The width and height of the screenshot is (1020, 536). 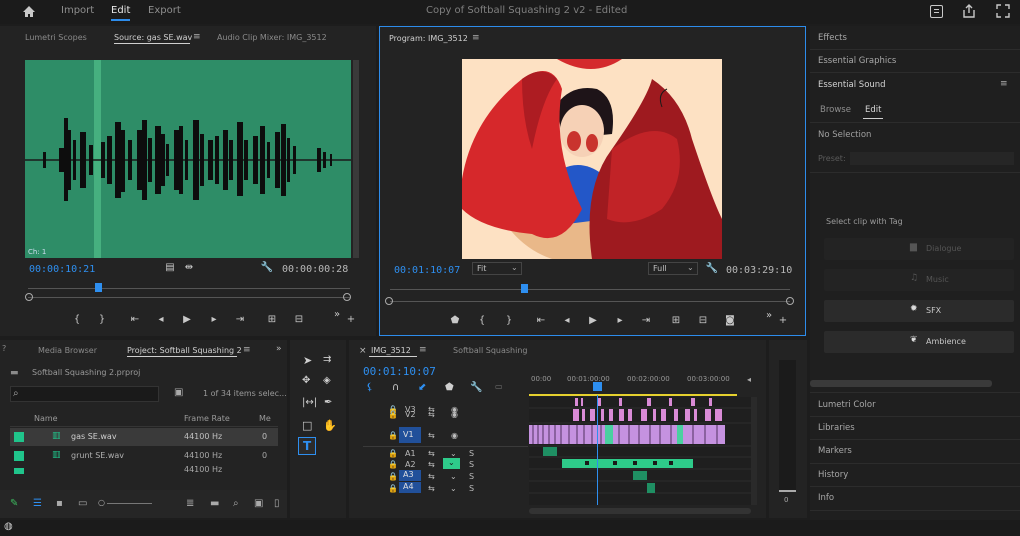 What do you see at coordinates (46, 418) in the screenshot?
I see `column-name: Name` at bounding box center [46, 418].